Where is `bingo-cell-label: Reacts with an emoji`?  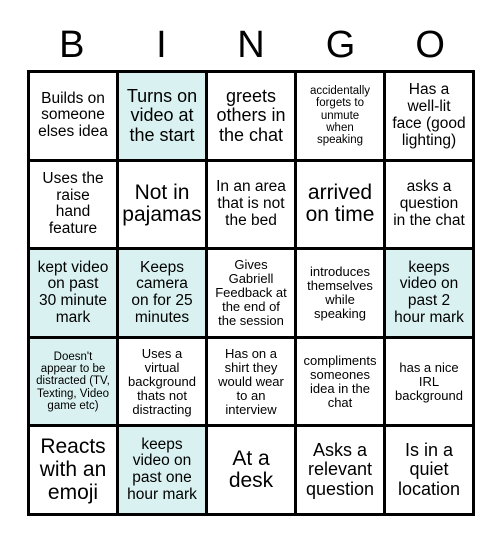 bingo-cell-label: Reacts with an emoji is located at coordinates (73, 469).